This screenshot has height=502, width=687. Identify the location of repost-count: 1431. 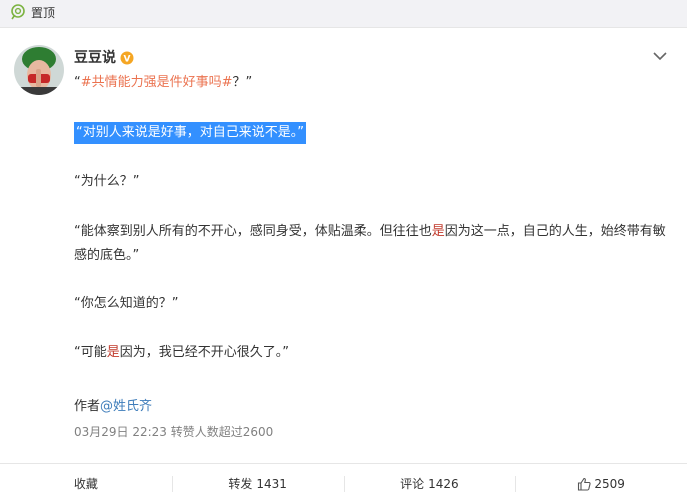
(271, 483).